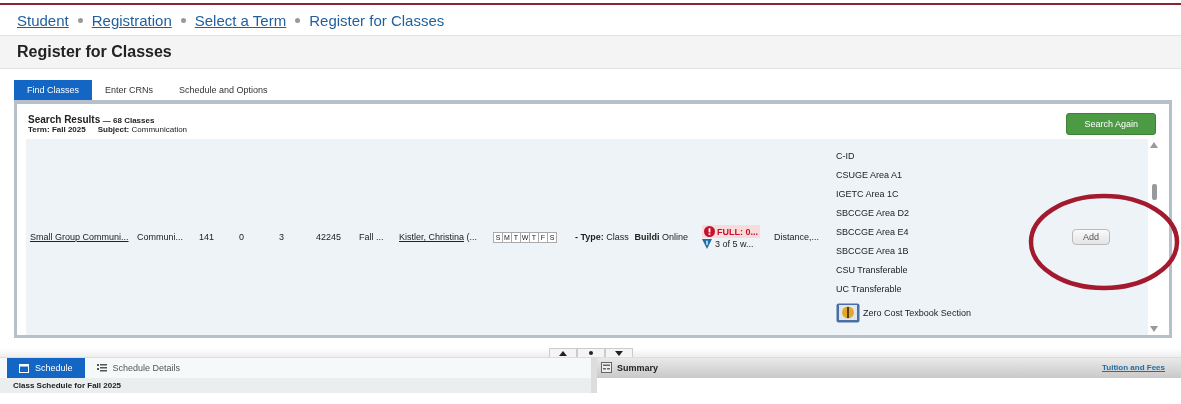  What do you see at coordinates (1133, 367) in the screenshot?
I see `tuition-fees-link: Tuition and Fees` at bounding box center [1133, 367].